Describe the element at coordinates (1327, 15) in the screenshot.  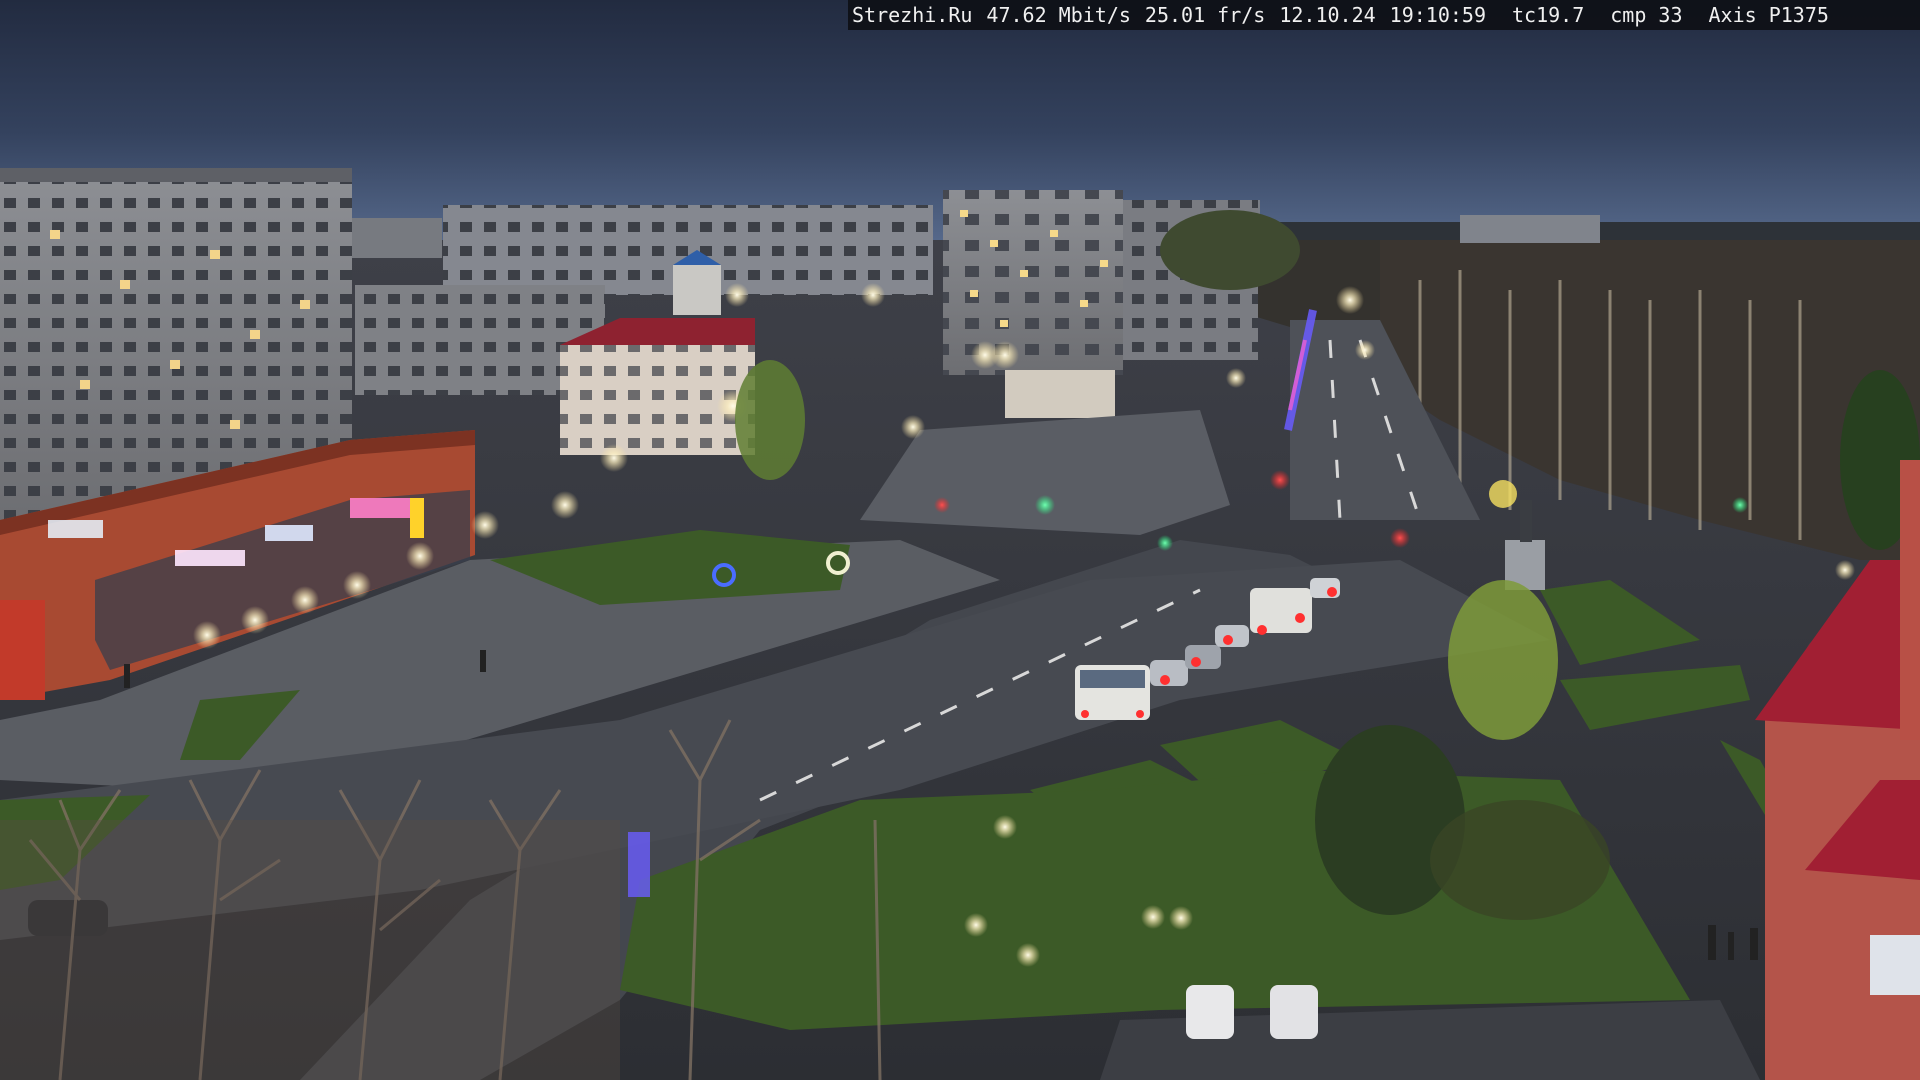
I see `date-label: 12.10.24` at that location.